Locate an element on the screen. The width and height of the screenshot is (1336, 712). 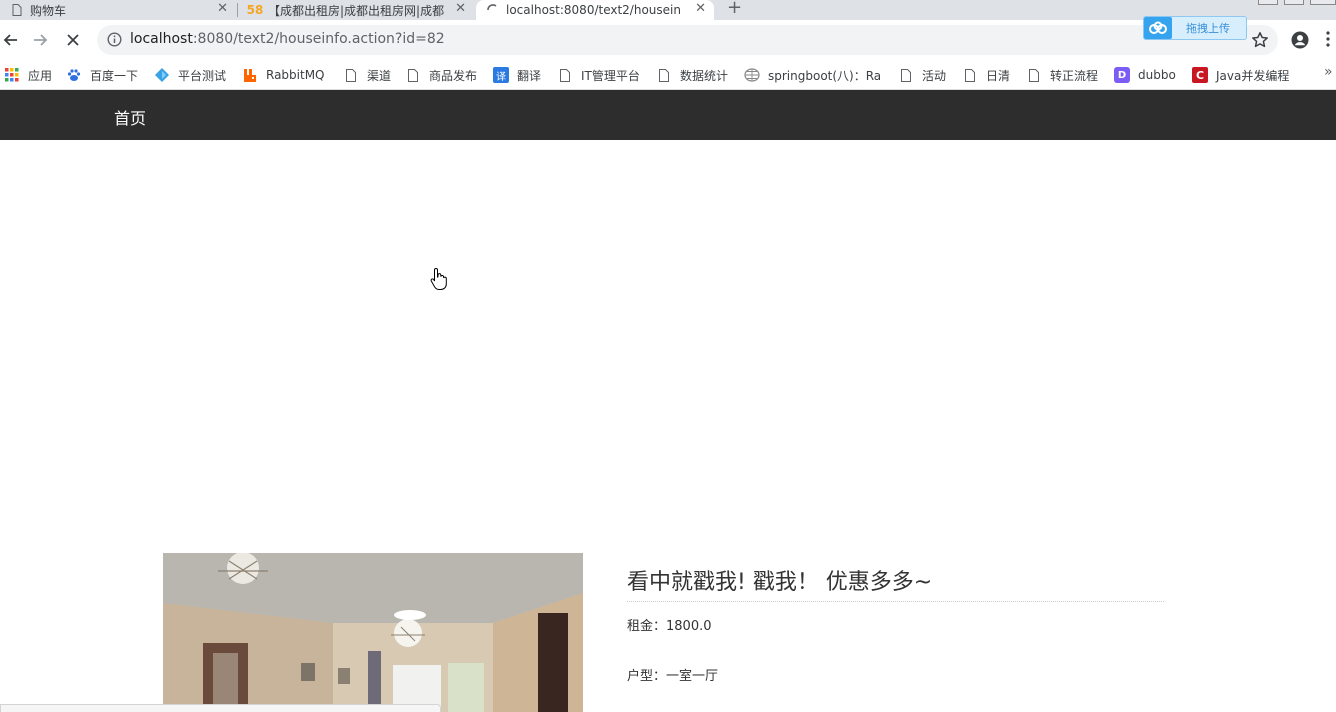
bookmark-label: Java并发编程 is located at coordinates (1253, 75).